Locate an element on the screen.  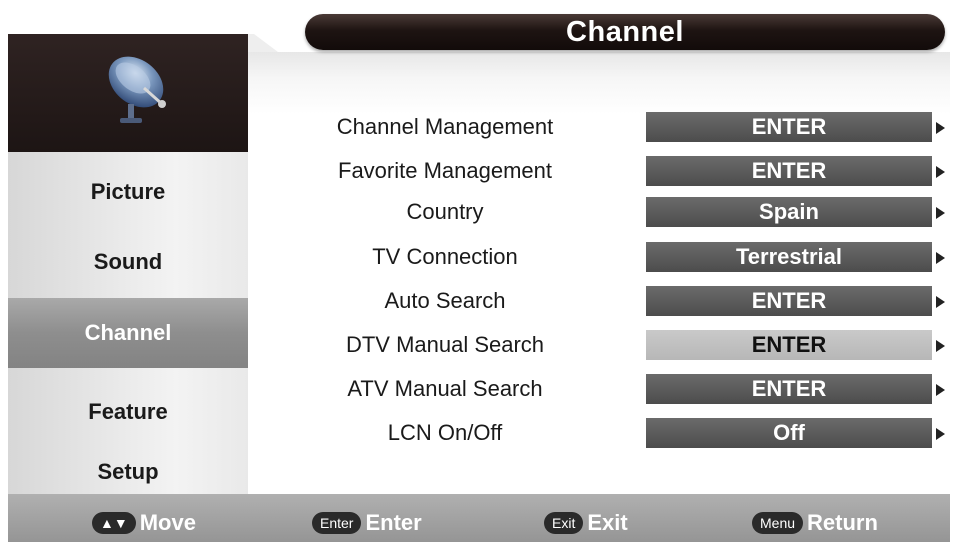
hint-return: Menu Return is located at coordinates (815, 523).